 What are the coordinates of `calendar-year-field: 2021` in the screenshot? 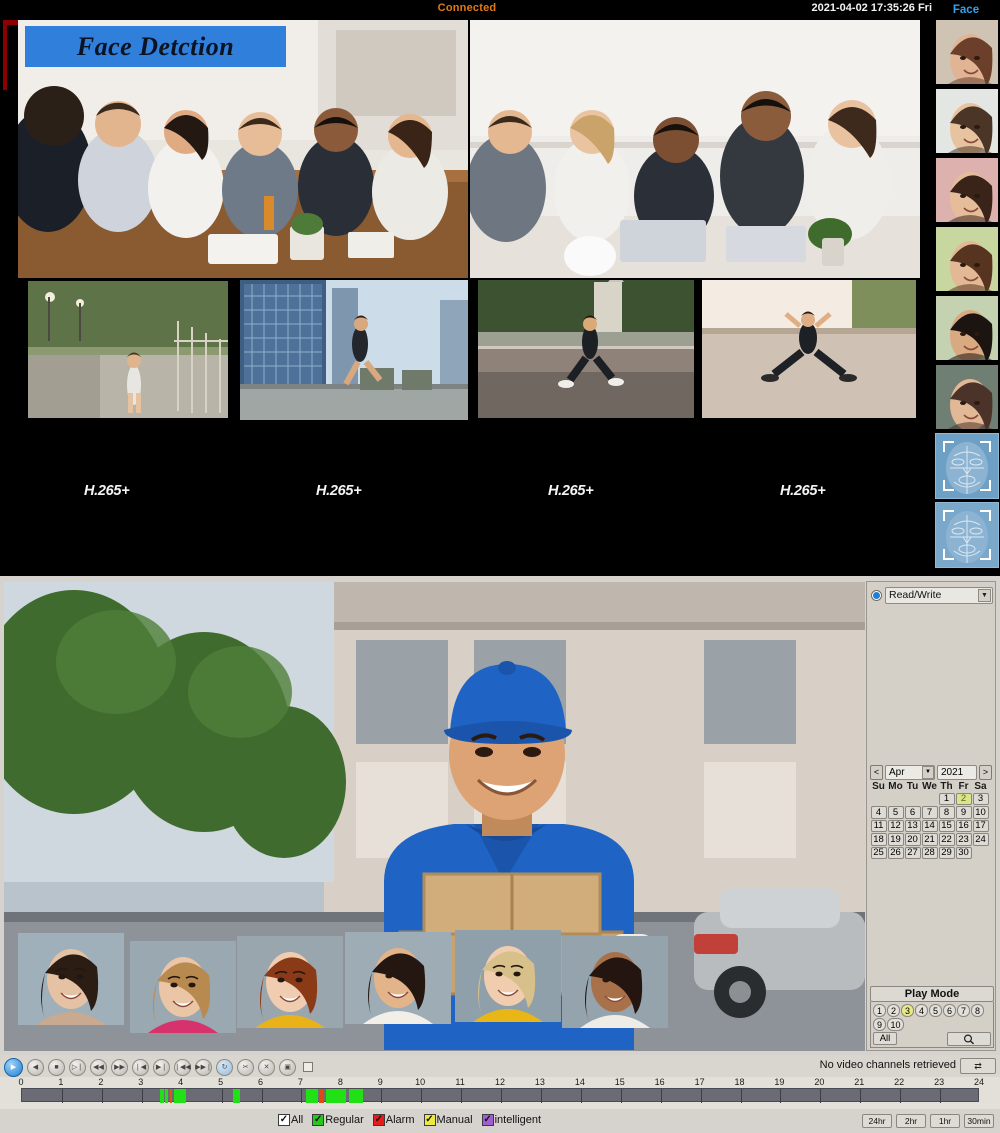 It's located at (957, 772).